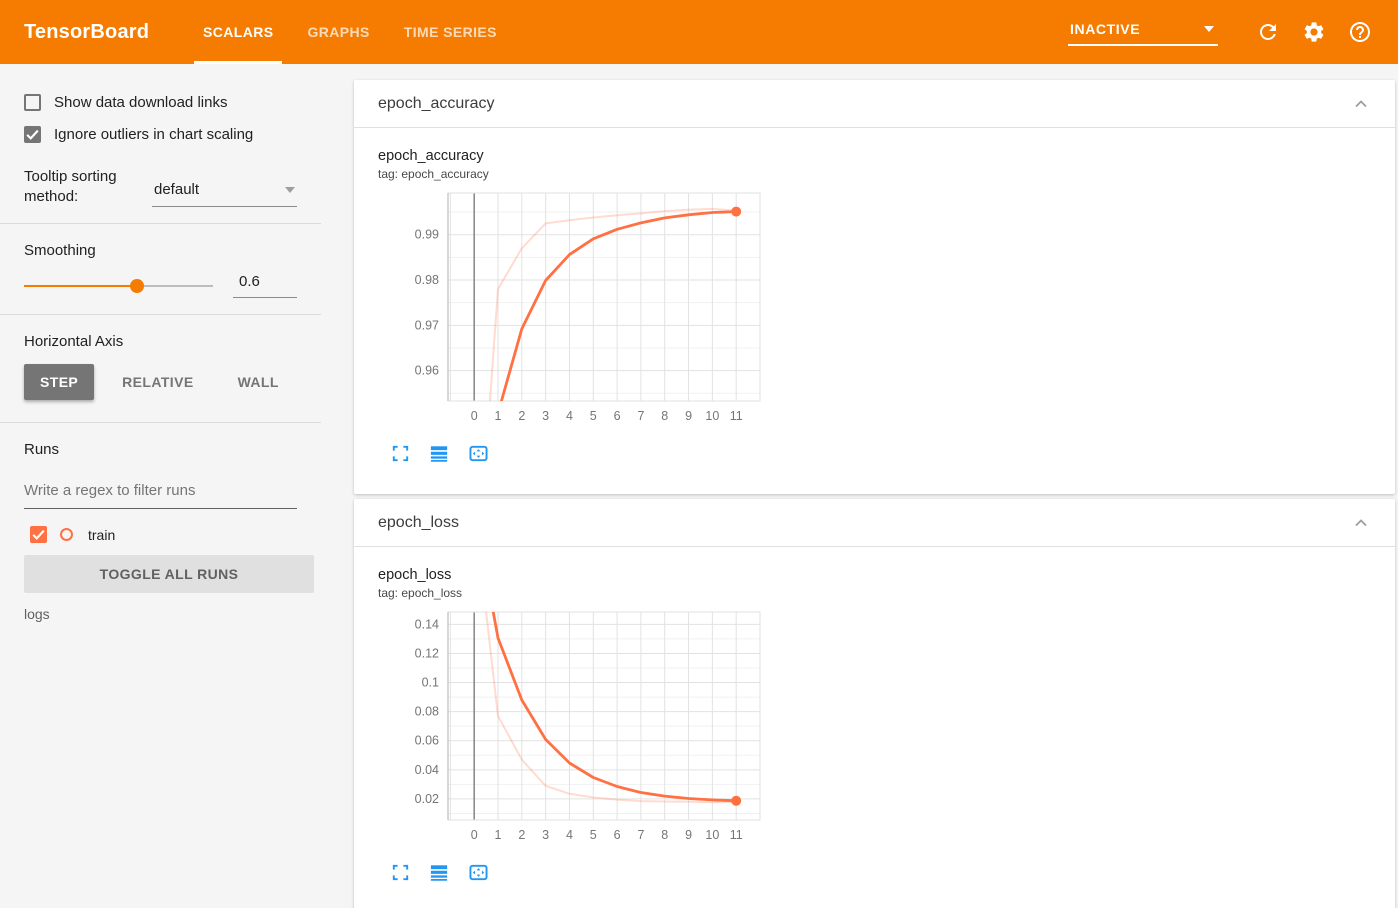 The width and height of the screenshot is (1398, 908). I want to click on run-row-train: train, so click(163, 534).